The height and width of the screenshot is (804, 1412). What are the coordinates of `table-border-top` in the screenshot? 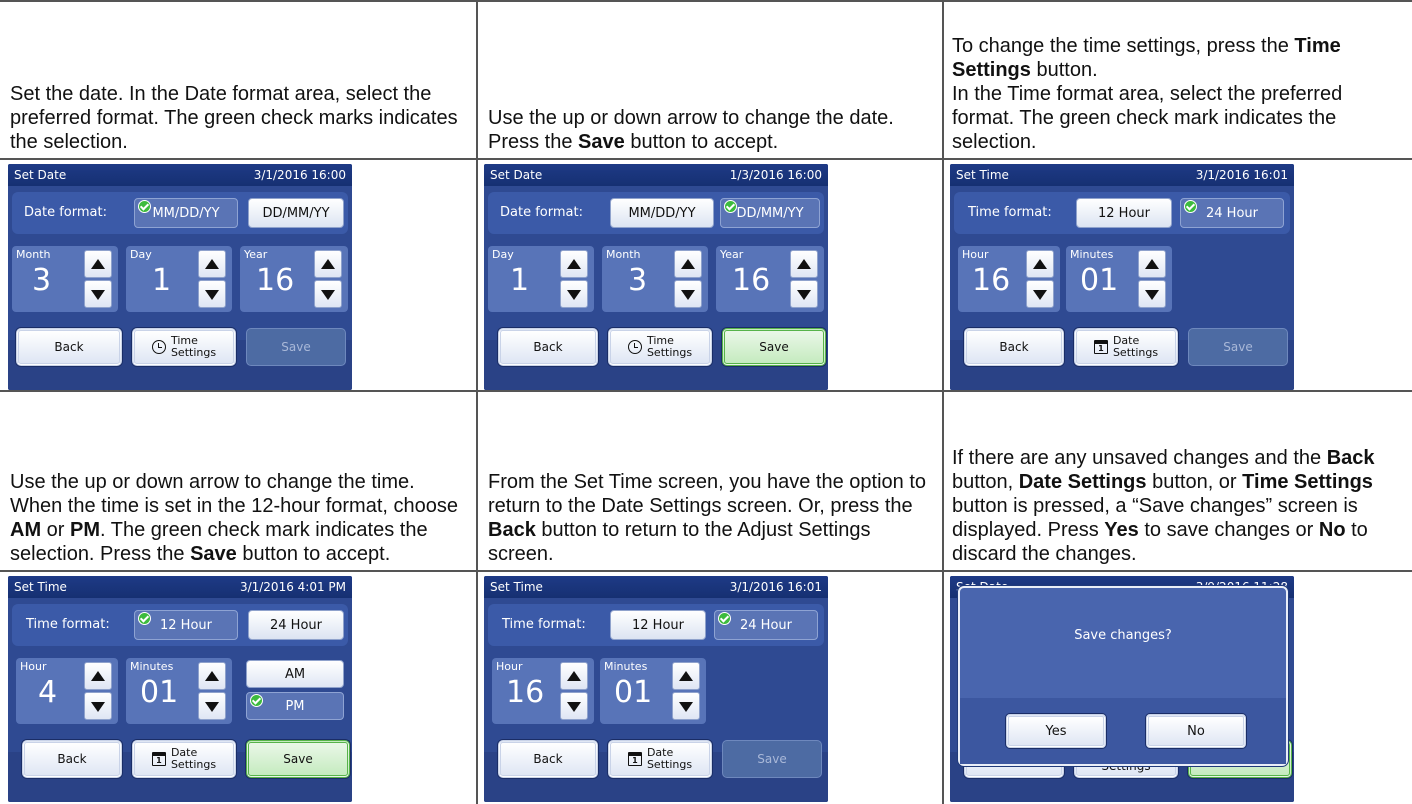 It's located at (706, 1).